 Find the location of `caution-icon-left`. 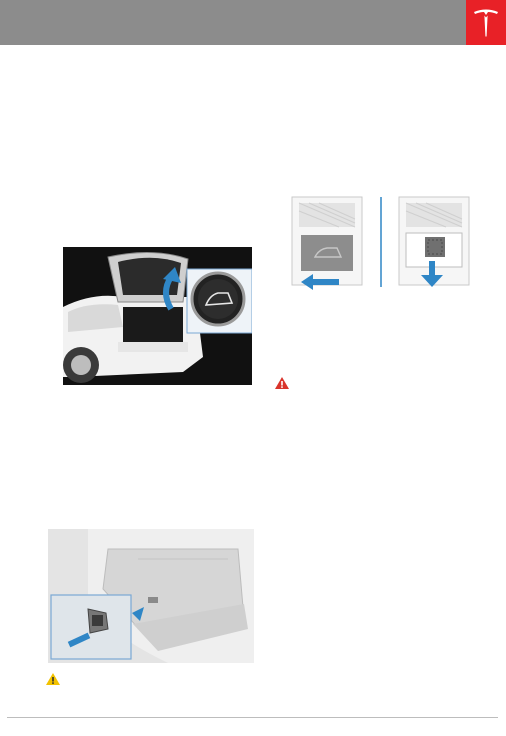

caution-icon-left is located at coordinates (53, 681).